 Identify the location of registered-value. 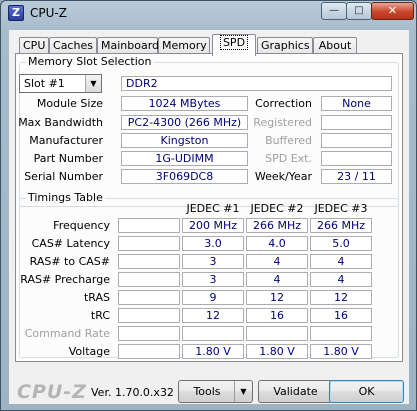
(356, 122).